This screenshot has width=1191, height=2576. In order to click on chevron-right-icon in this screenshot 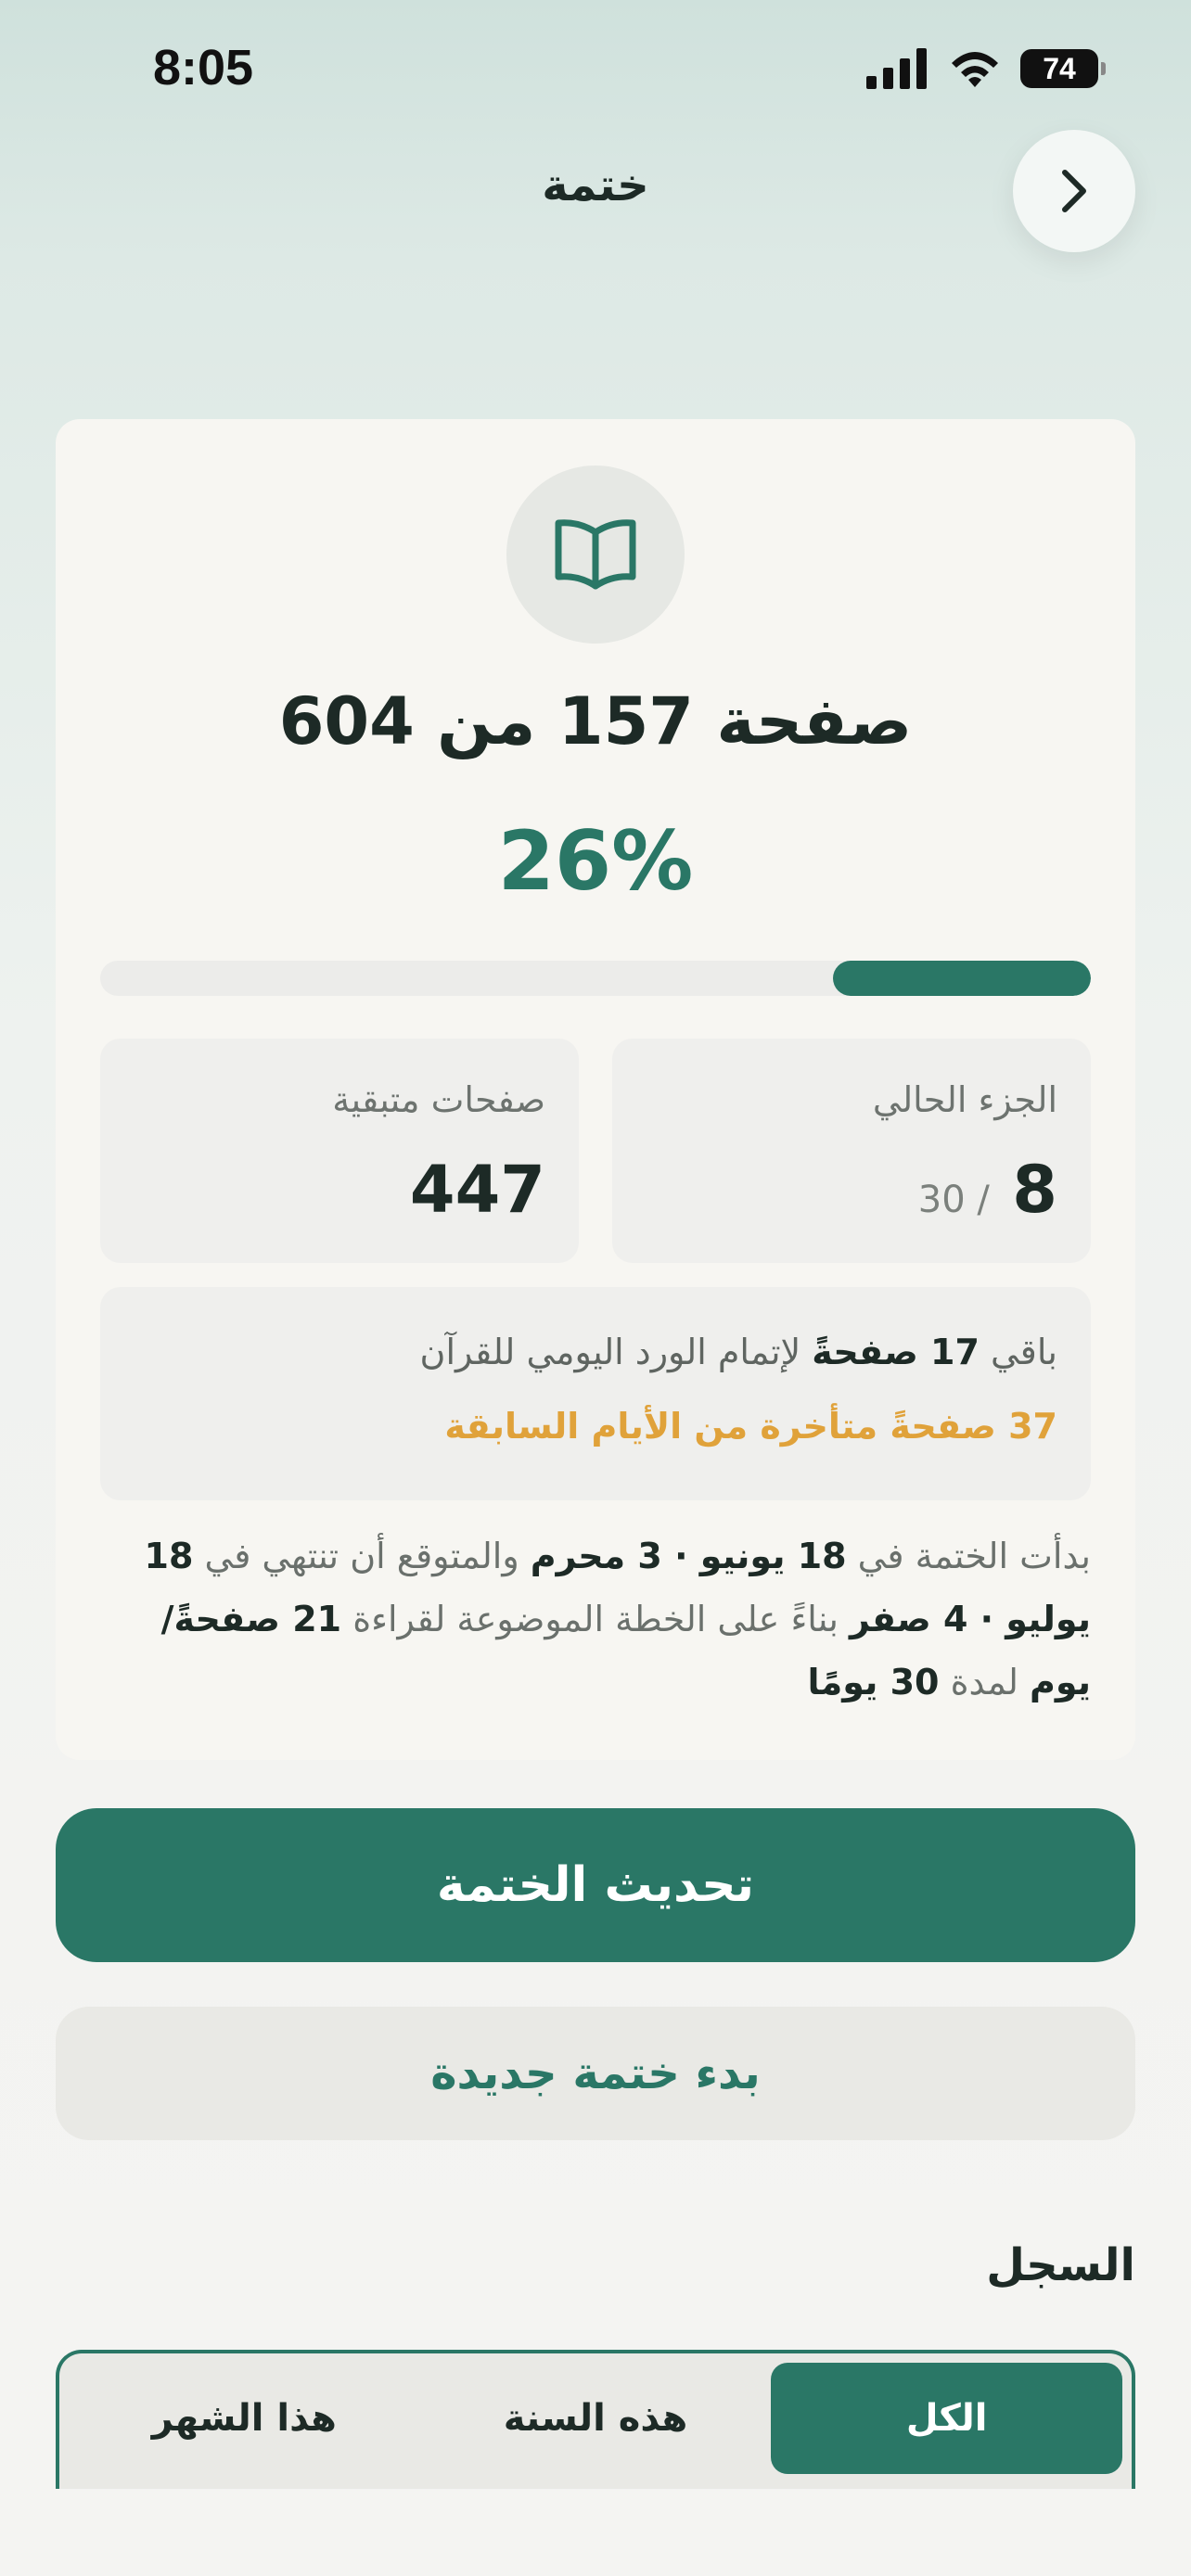, I will do `click(1074, 191)`.